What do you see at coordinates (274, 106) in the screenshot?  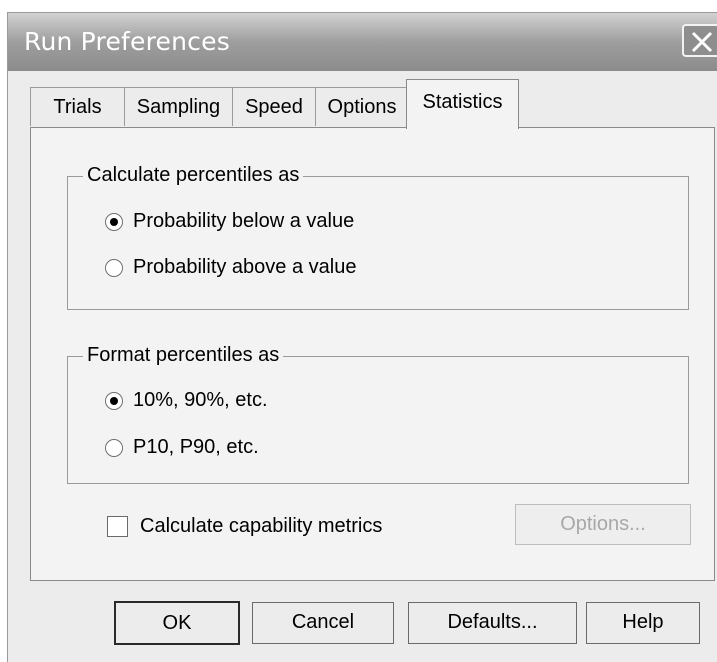 I see `tab-speed: Speed` at bounding box center [274, 106].